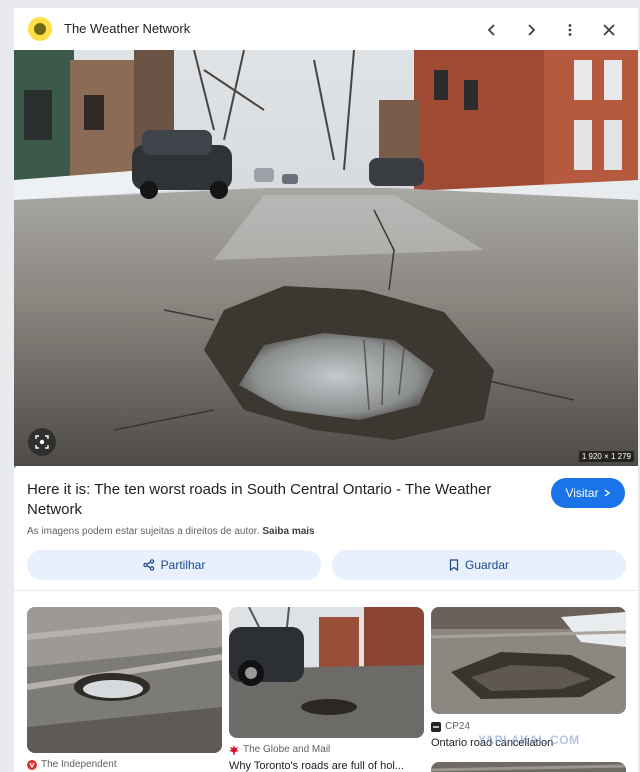 This screenshot has height=772, width=640. I want to click on related-source-label: The Globe and Mail, so click(287, 749).